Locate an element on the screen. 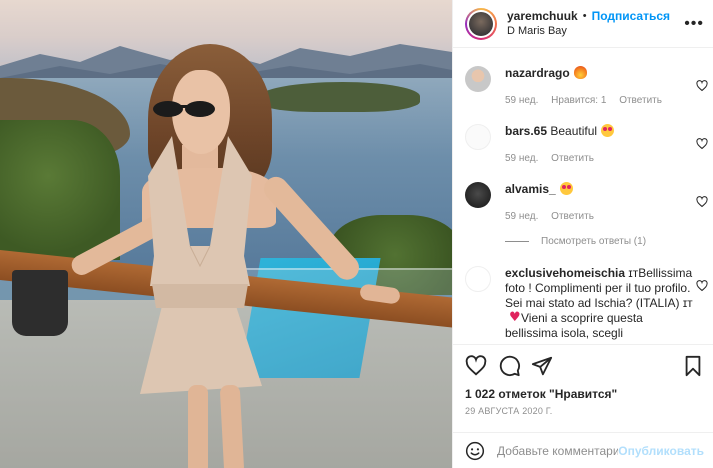  sunglasses-icon is located at coordinates (184, 109).